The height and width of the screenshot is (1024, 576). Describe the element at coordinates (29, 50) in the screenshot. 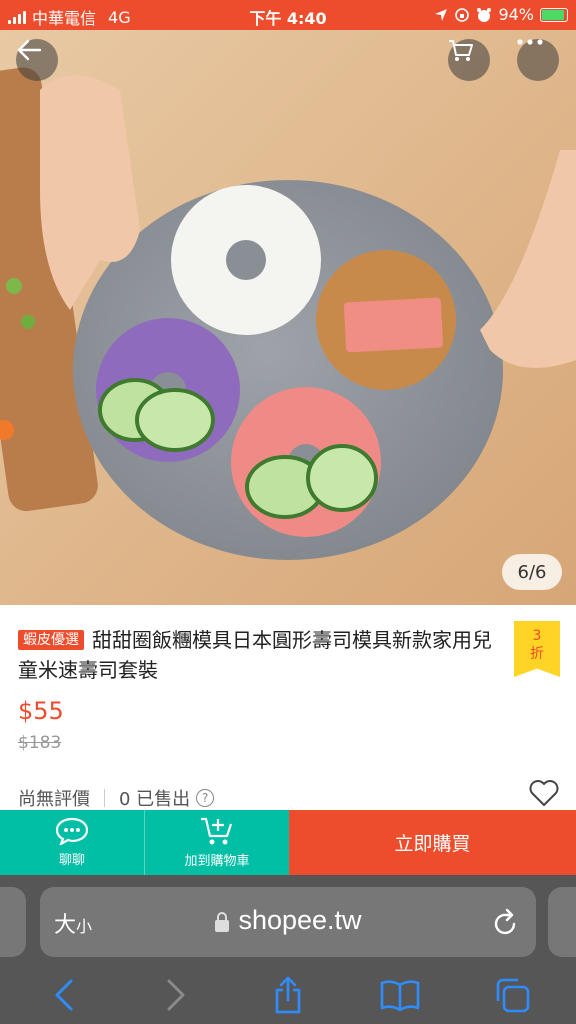

I see `arrow-left-icon` at that location.